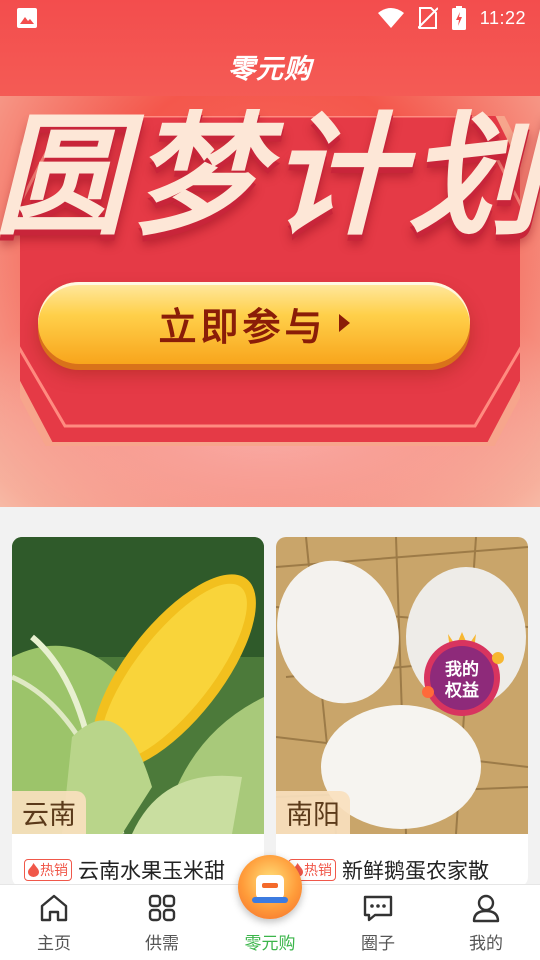 The height and width of the screenshot is (960, 540). Describe the element at coordinates (54, 908) in the screenshot. I see `home-icon` at that location.